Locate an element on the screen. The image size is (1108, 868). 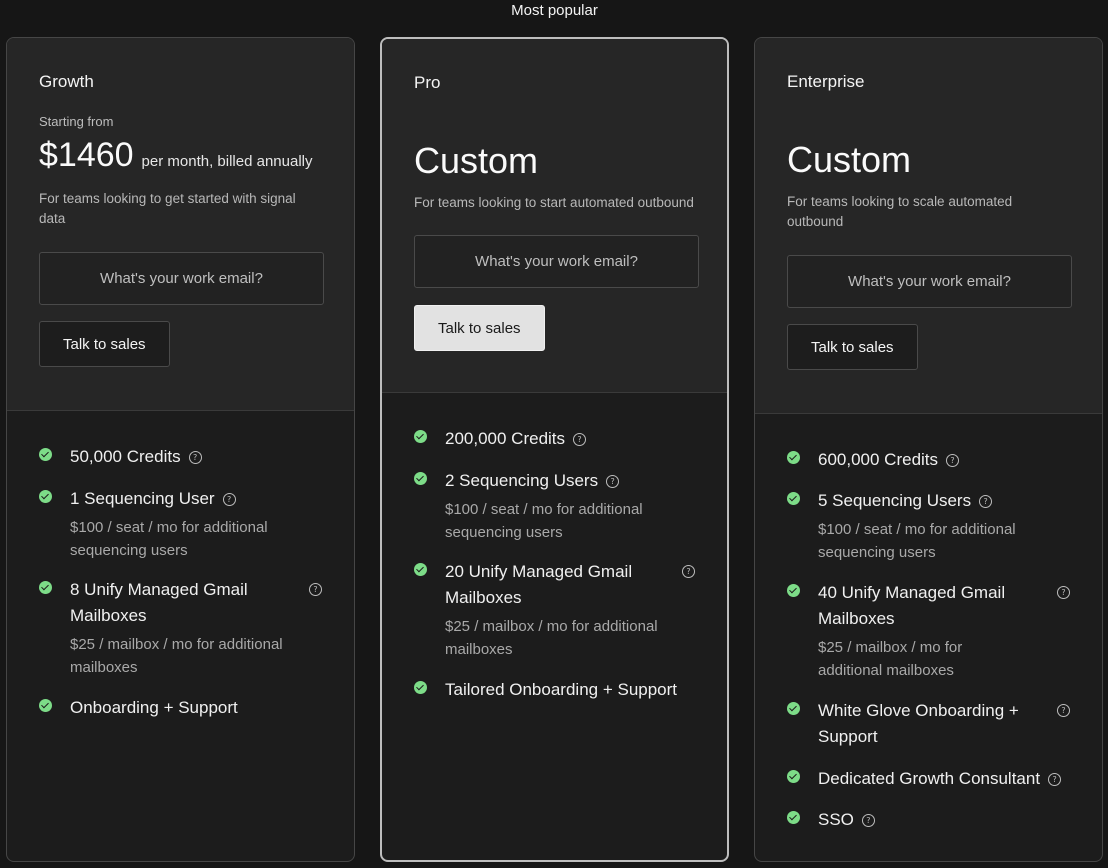
feature-item: 50,000 Credits? is located at coordinates (180, 457).